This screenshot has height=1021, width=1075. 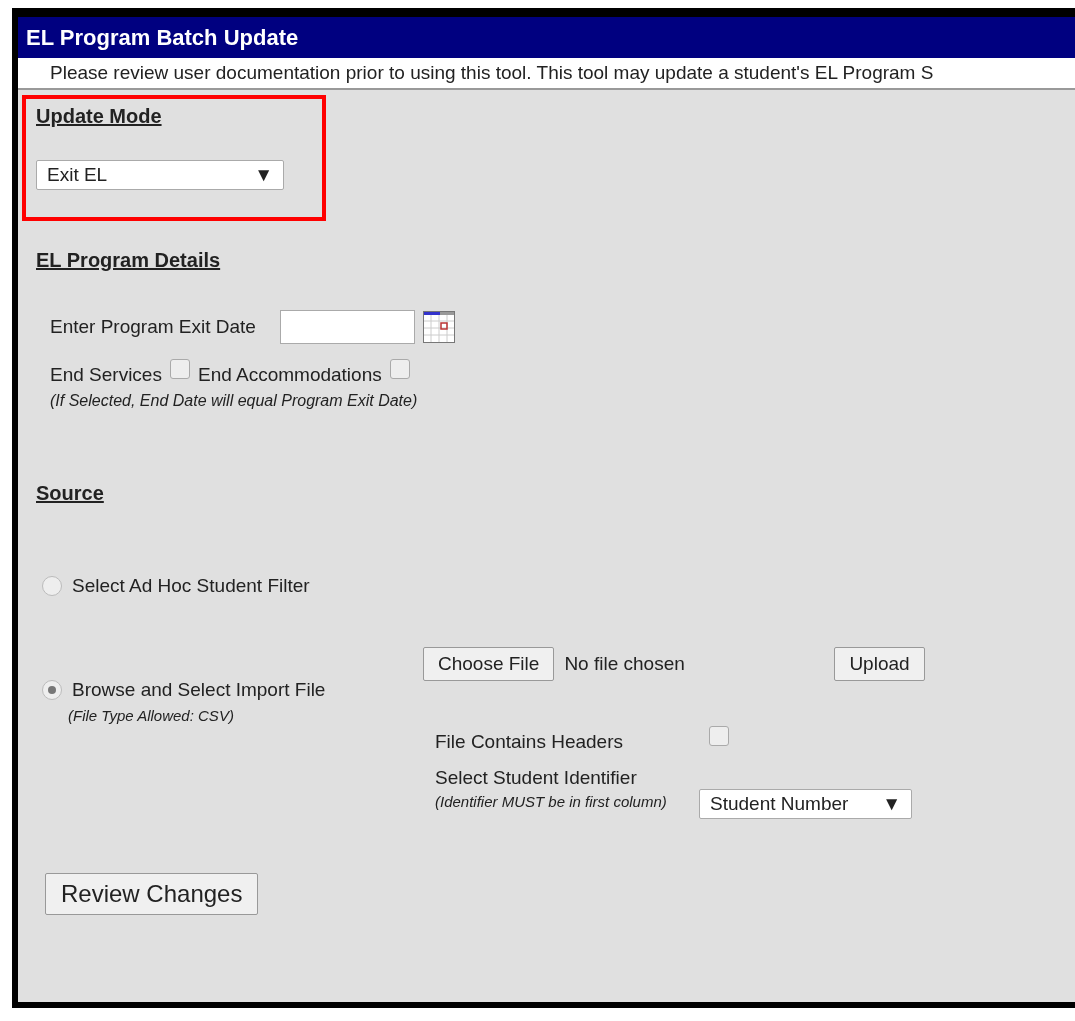 What do you see at coordinates (106, 375) in the screenshot?
I see `checkbox-label: End Services` at bounding box center [106, 375].